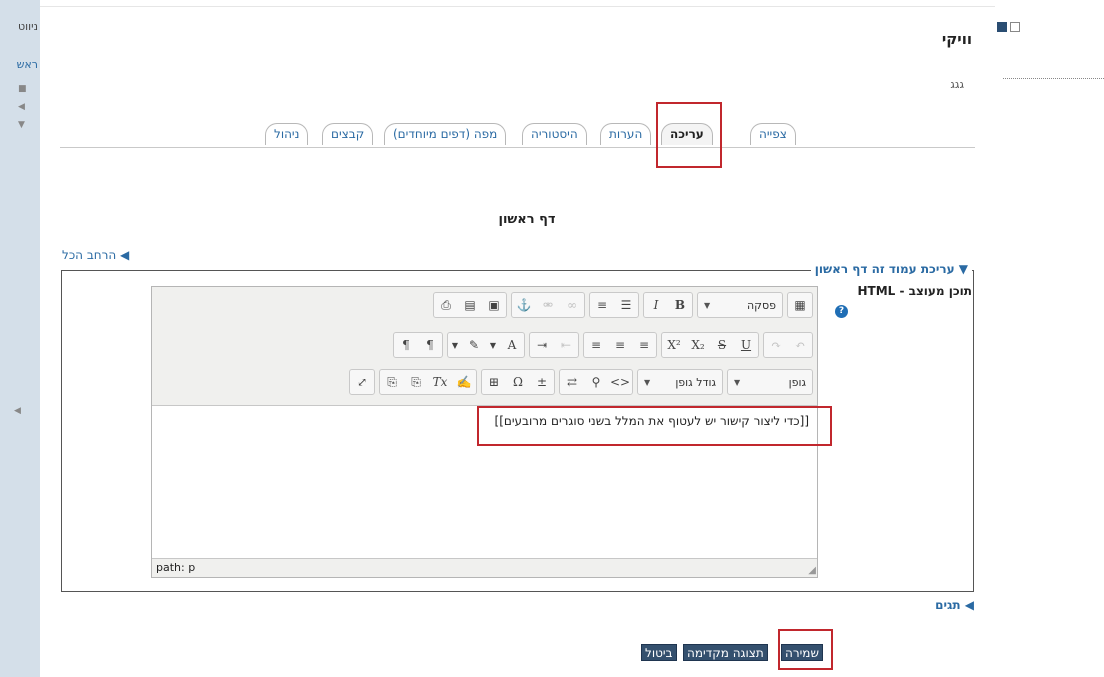 The height and width of the screenshot is (677, 1104). What do you see at coordinates (176, 567) in the screenshot?
I see `editor-path: path: p` at bounding box center [176, 567].